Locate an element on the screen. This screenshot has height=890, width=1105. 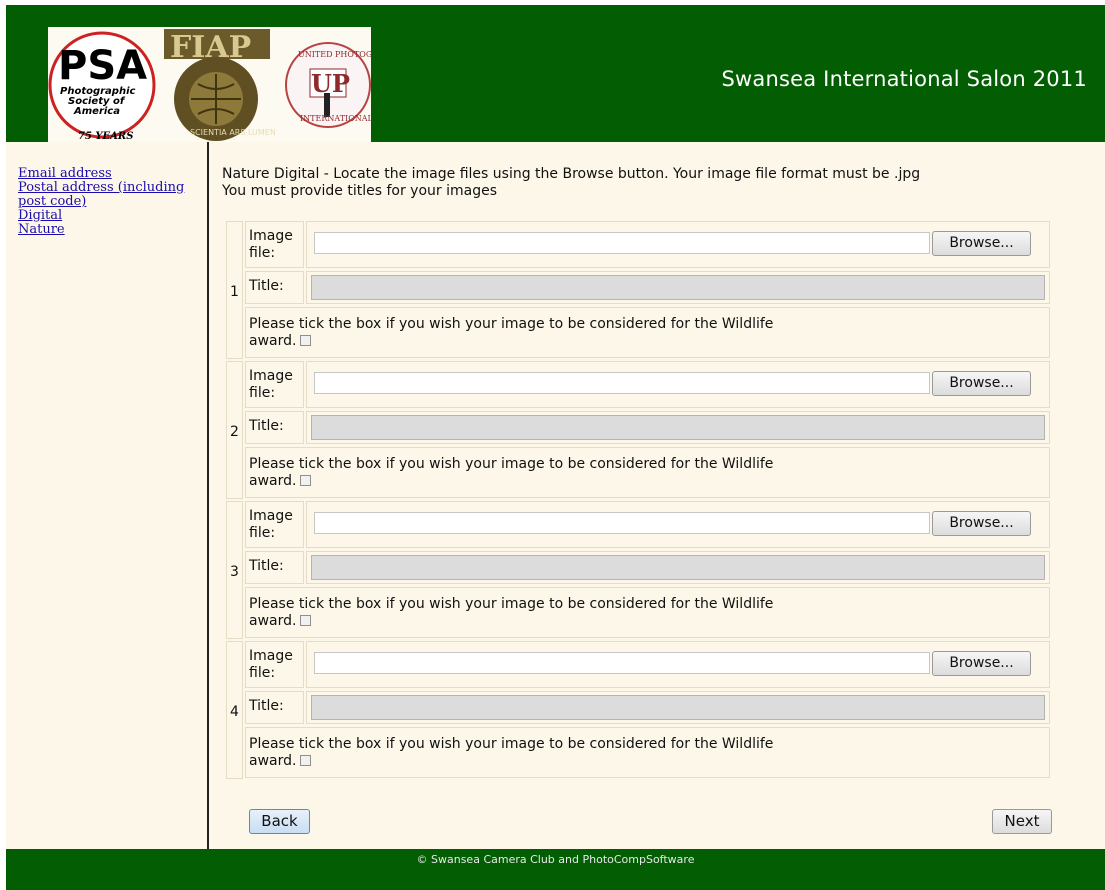
sidebar-link-postal-address: Postal address (including post code) is located at coordinates (108, 195).